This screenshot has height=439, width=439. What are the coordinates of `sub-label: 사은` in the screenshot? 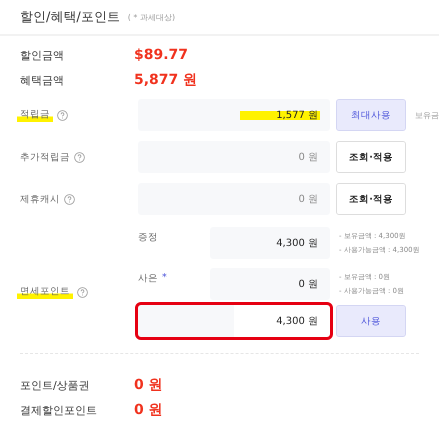 It's located at (148, 278).